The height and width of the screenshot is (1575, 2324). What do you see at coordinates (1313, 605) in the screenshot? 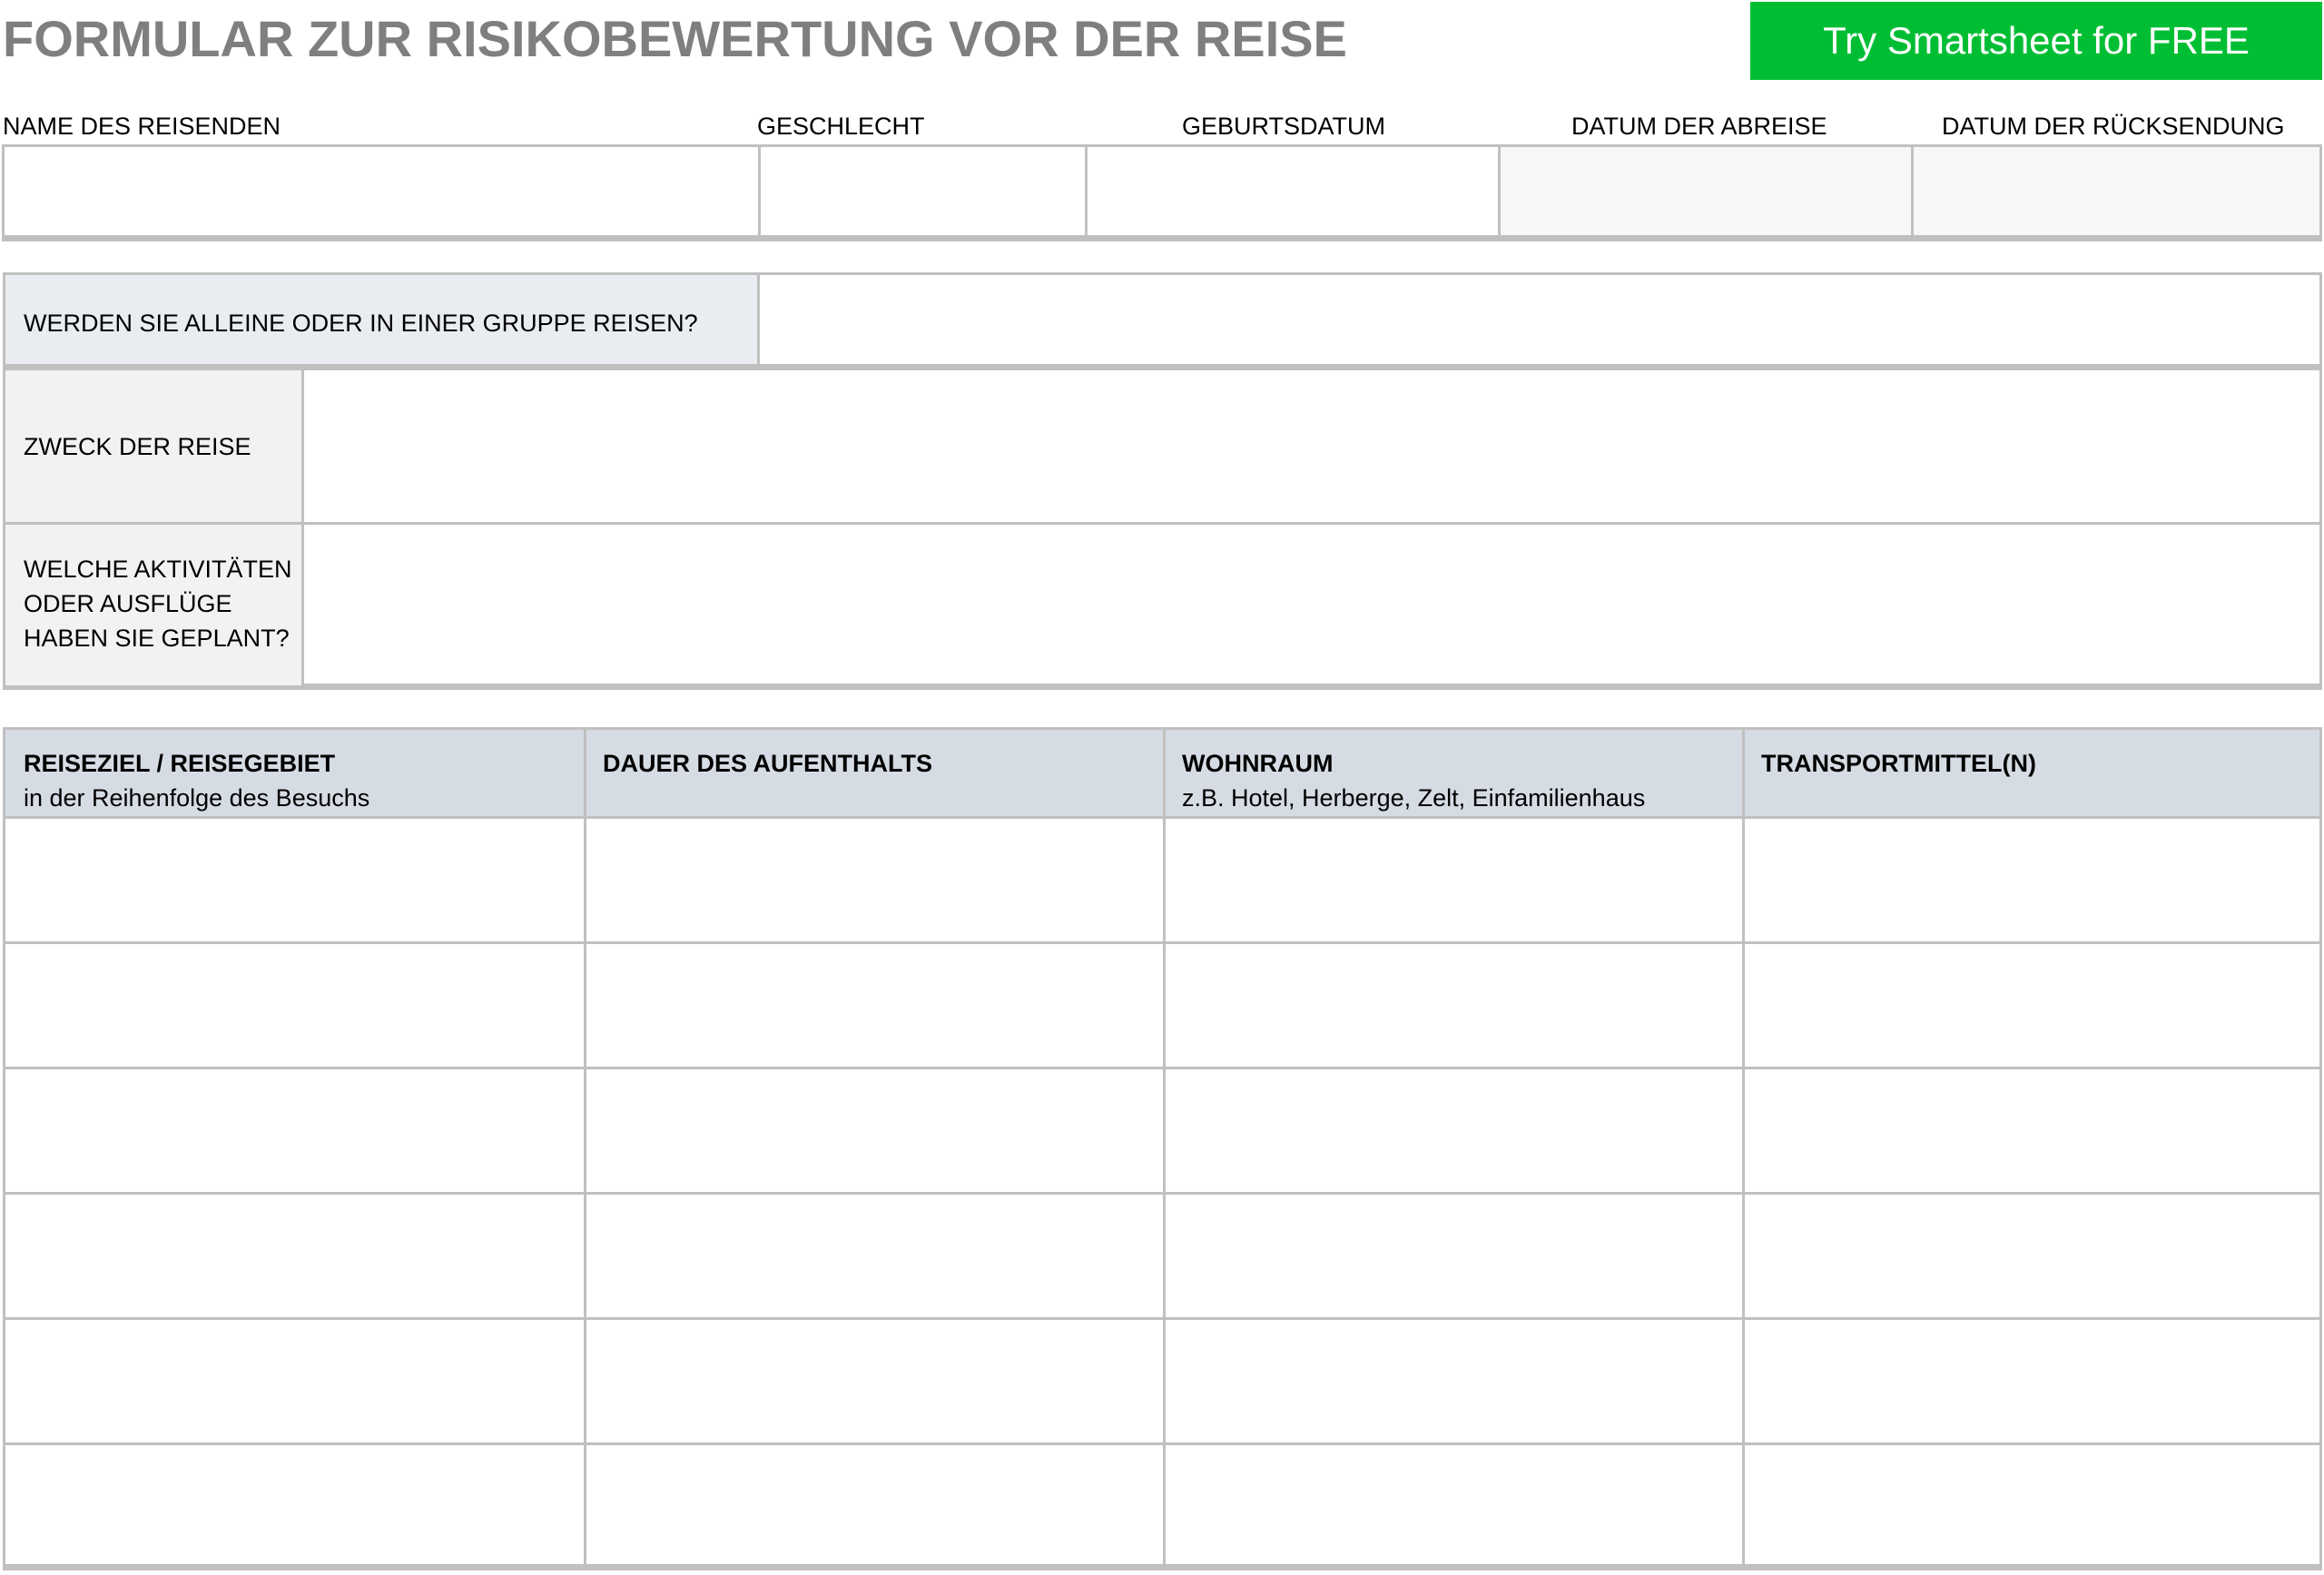
I see `activities-input` at bounding box center [1313, 605].